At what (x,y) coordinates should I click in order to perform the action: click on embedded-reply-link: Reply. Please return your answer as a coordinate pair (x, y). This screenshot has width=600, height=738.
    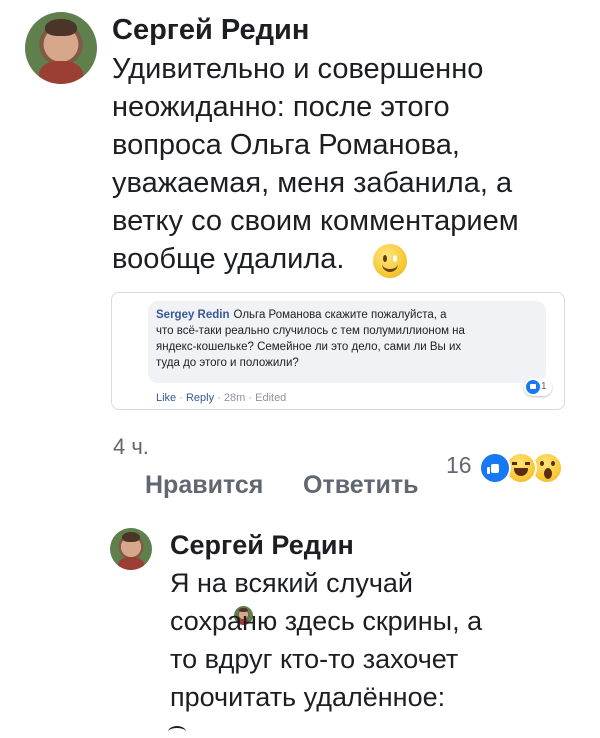
    Looking at the image, I should click on (200, 398).